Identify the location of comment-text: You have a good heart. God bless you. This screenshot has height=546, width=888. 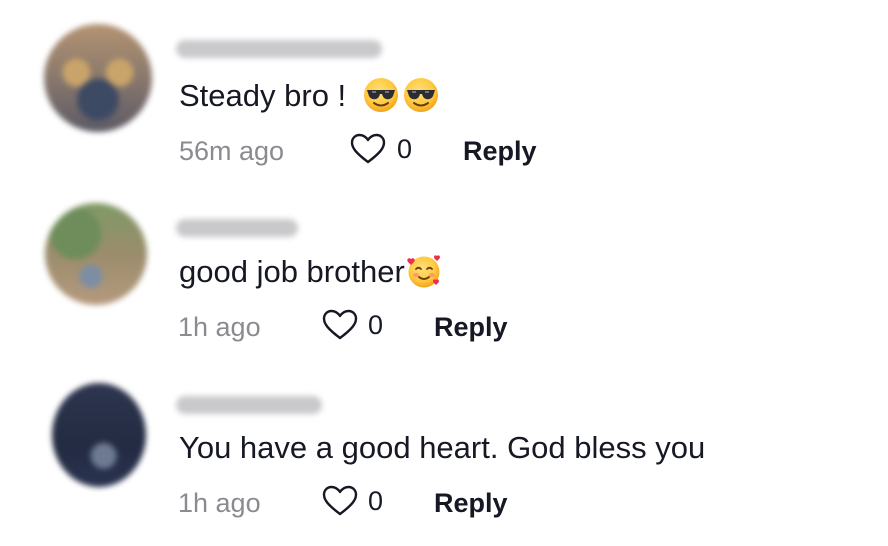
(442, 448).